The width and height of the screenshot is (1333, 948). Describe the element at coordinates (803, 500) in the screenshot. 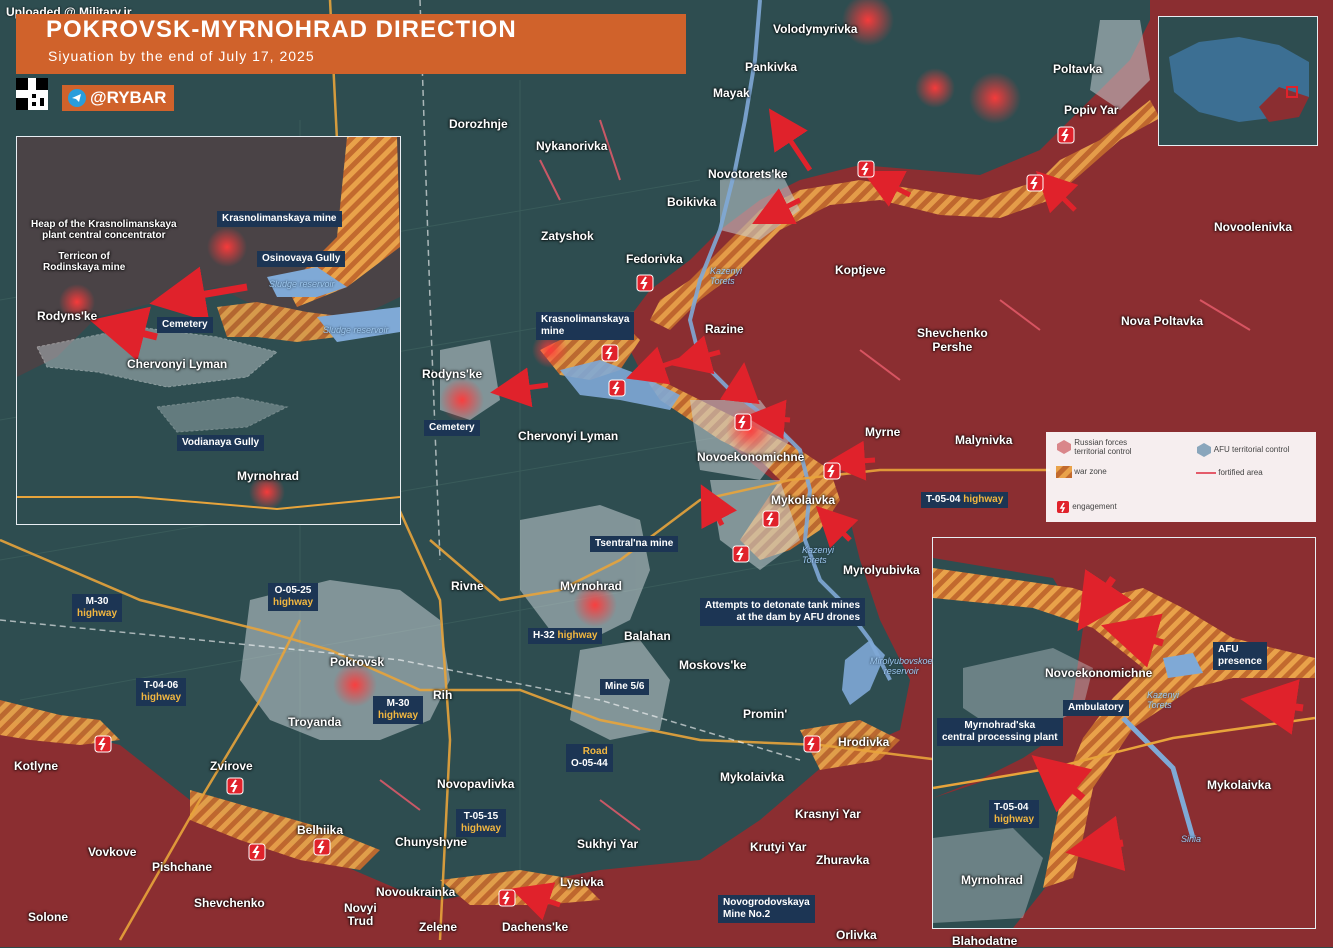

I see `label-mykolaivka: Mykolaivka` at that location.